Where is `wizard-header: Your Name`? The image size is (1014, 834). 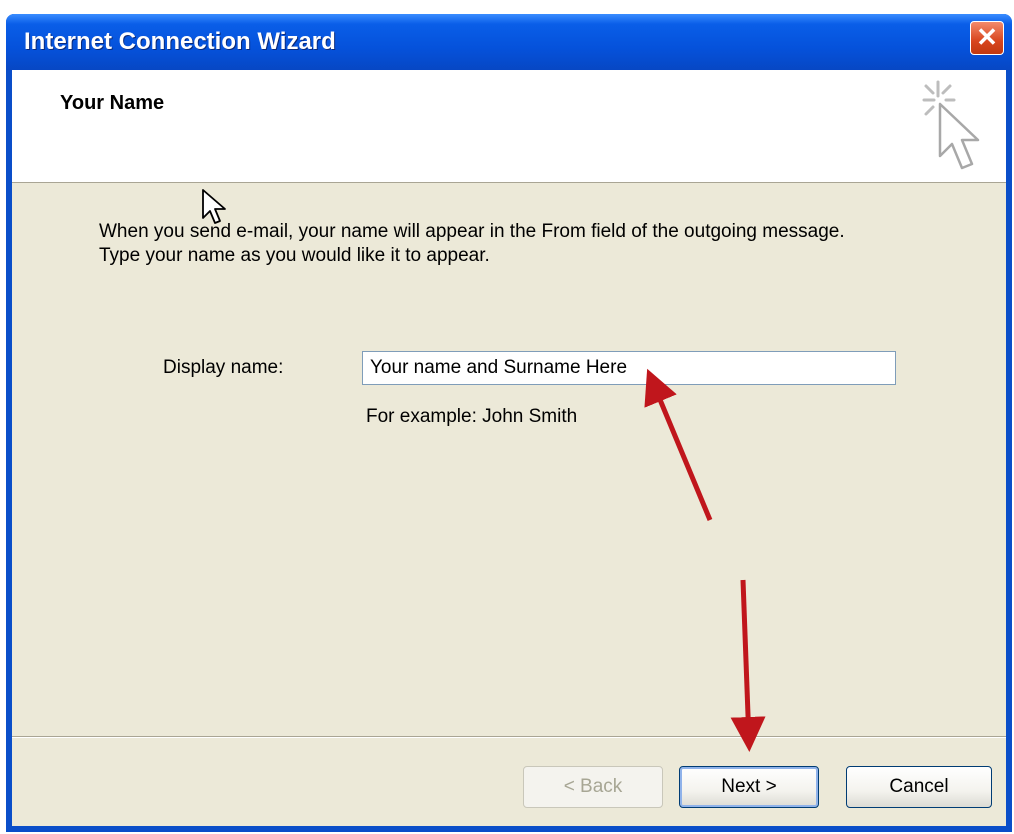
wizard-header: Your Name is located at coordinates (509, 126).